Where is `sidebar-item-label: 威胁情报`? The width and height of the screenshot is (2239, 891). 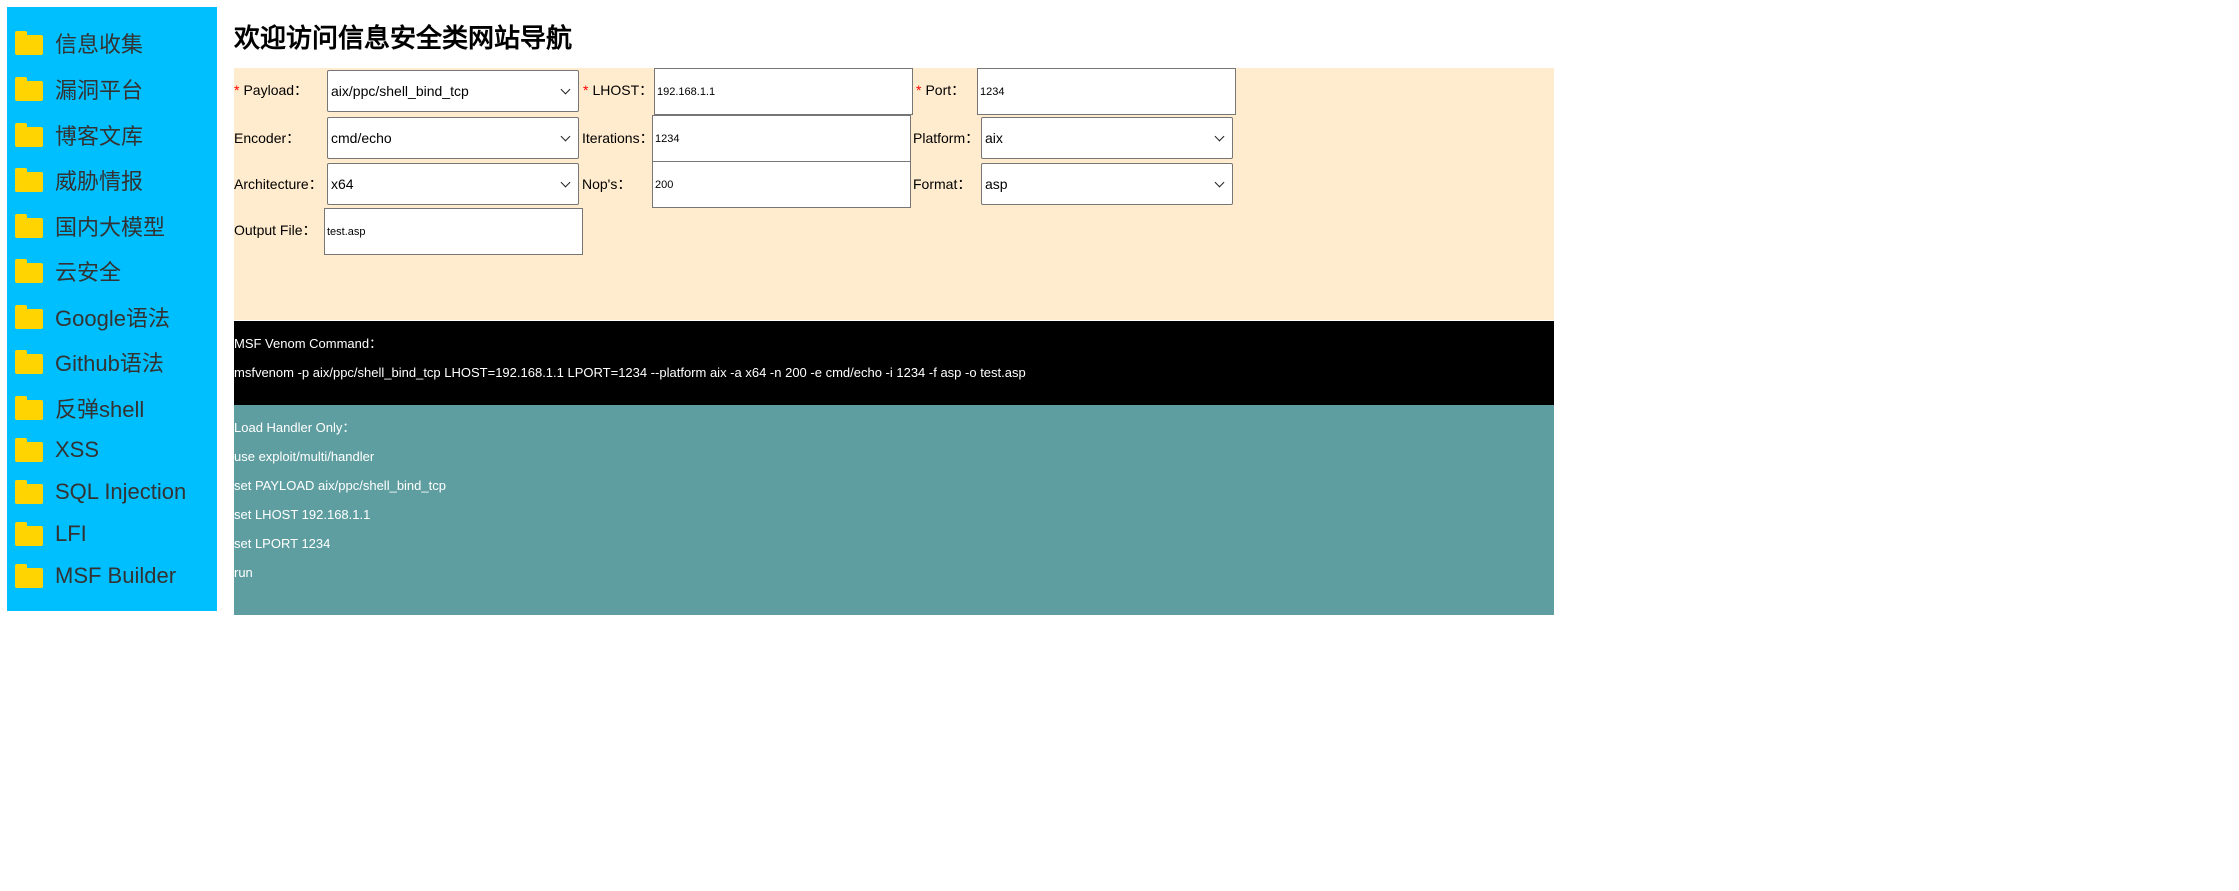 sidebar-item-label: 威胁情报 is located at coordinates (99, 181).